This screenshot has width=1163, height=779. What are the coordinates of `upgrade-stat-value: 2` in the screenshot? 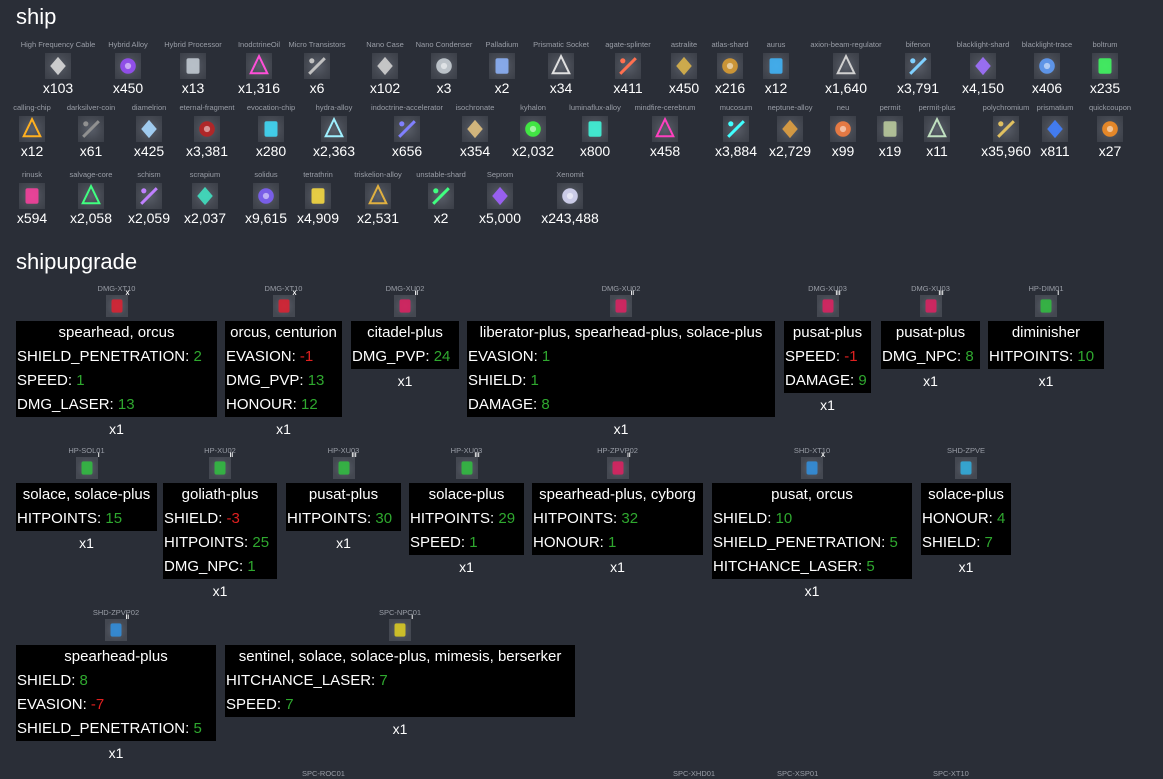 It's located at (197, 356).